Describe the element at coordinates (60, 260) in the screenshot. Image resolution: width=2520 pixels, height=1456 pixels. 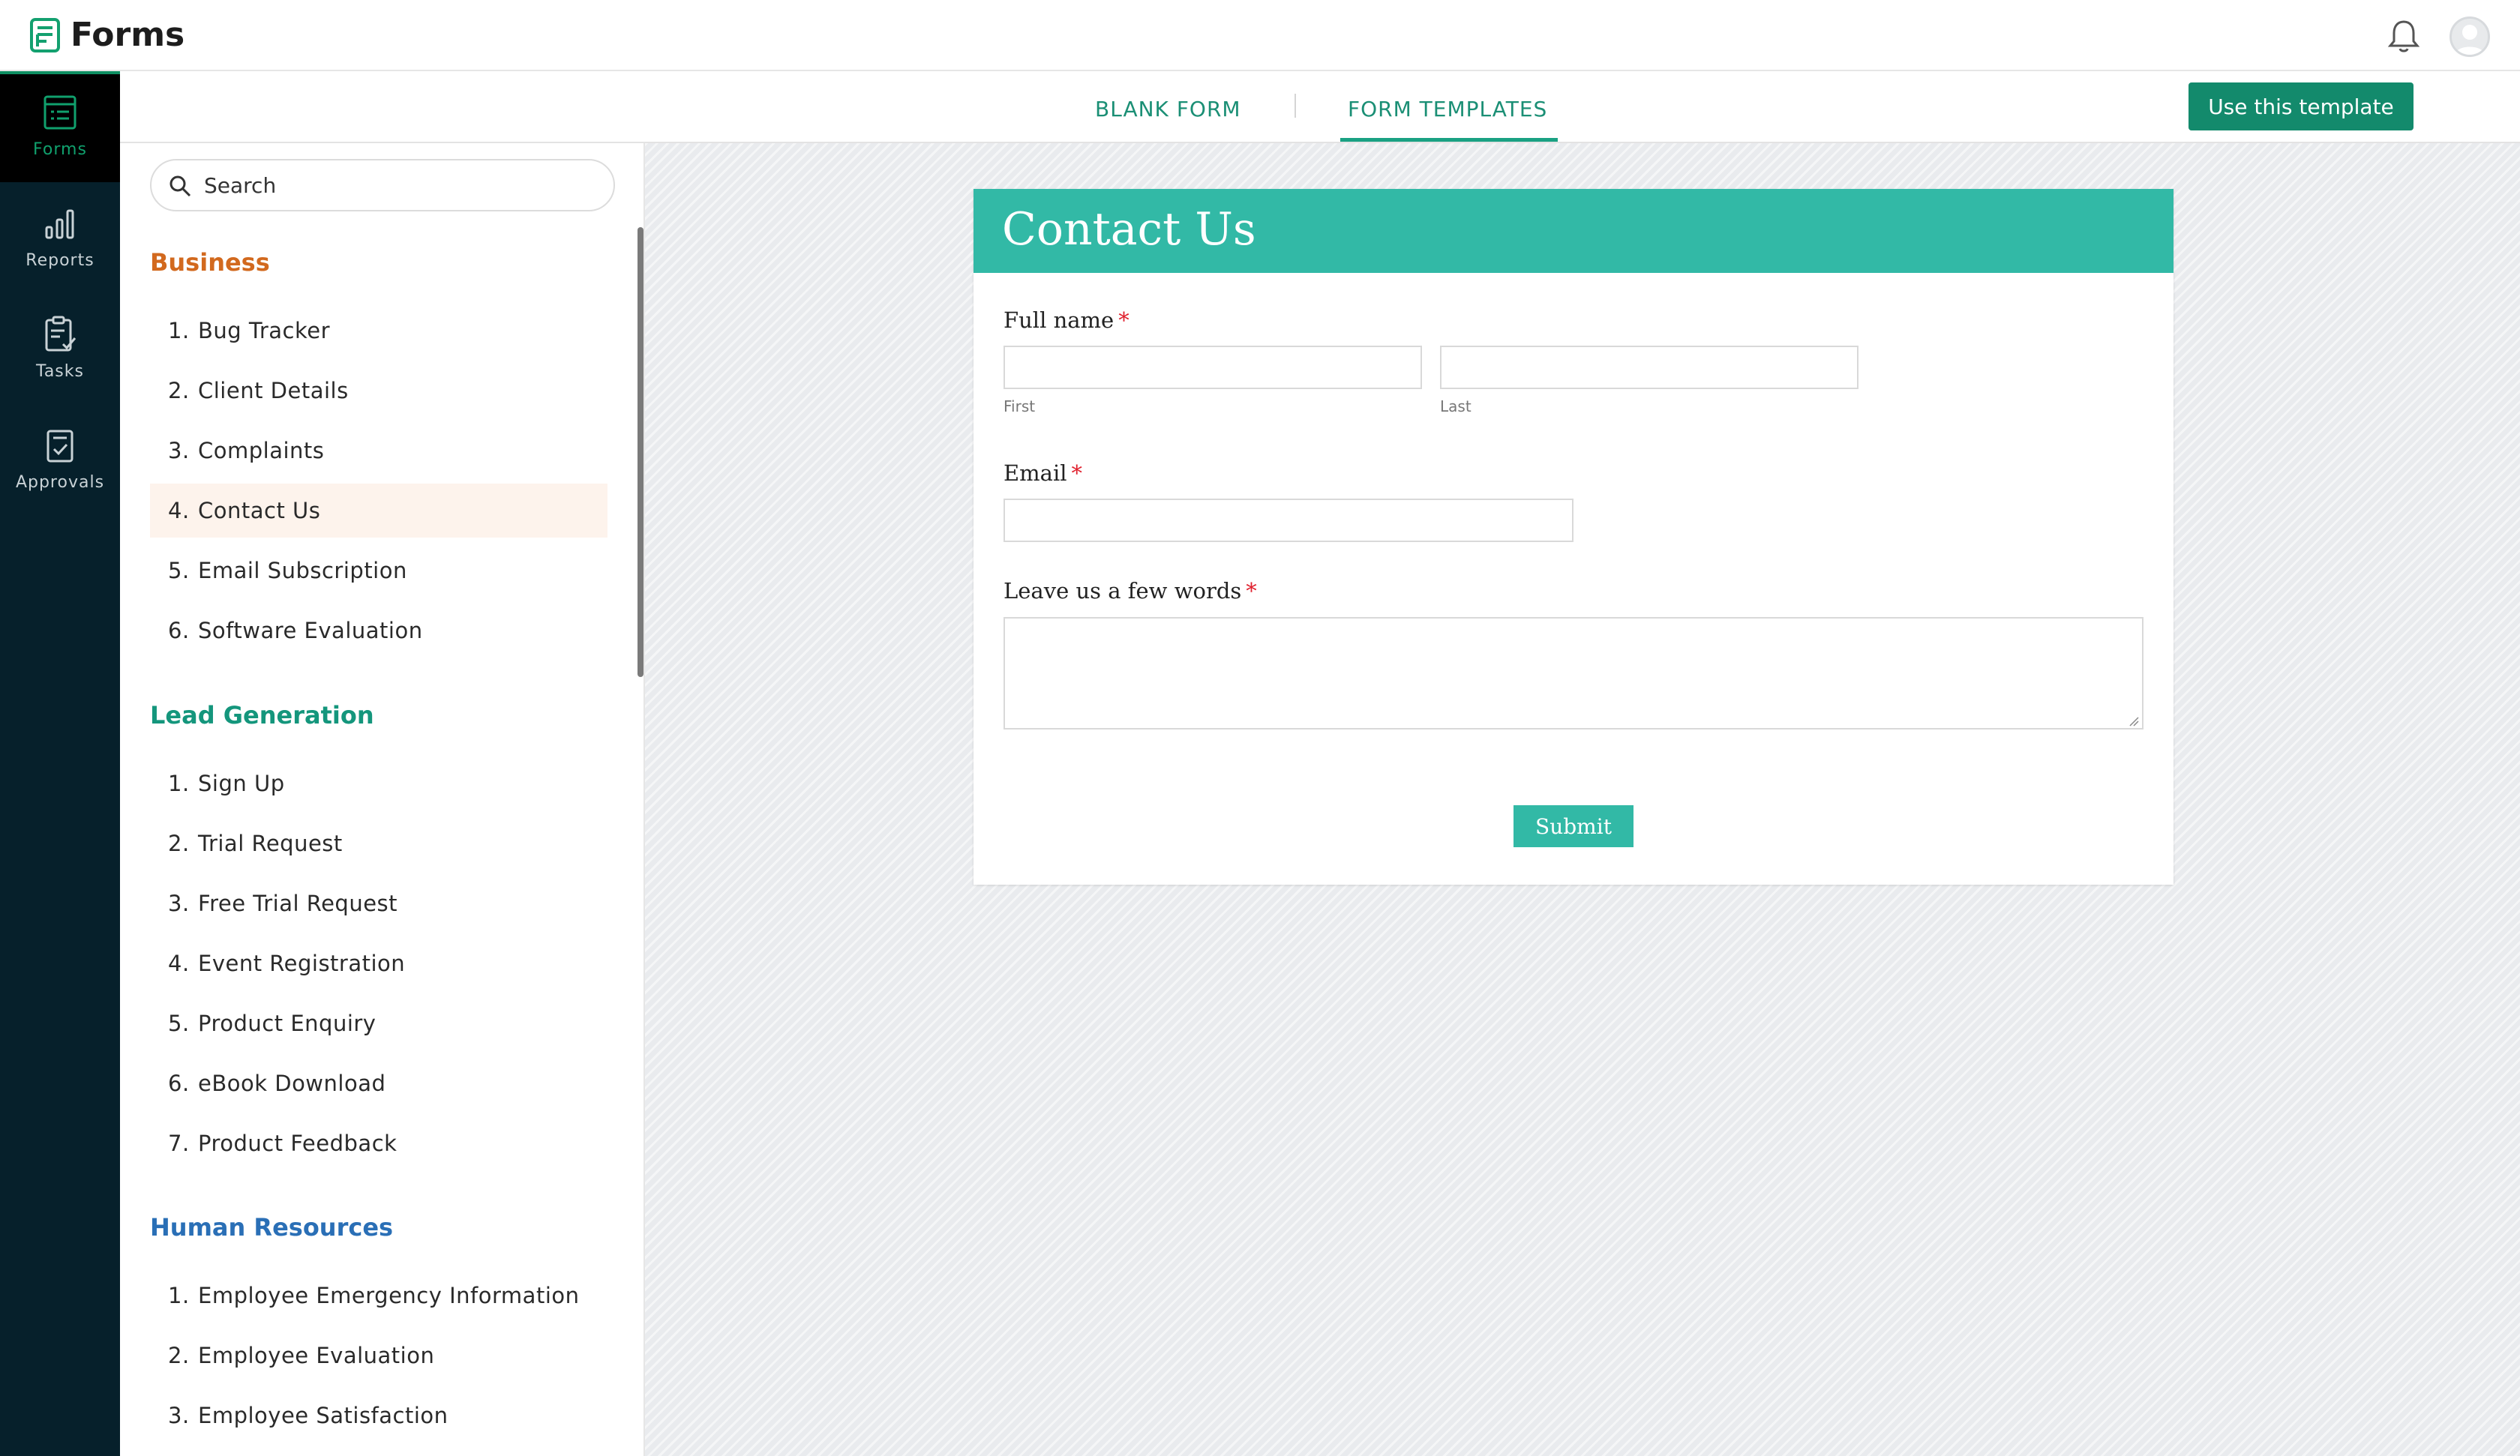
I see `nav-label: Reports` at that location.